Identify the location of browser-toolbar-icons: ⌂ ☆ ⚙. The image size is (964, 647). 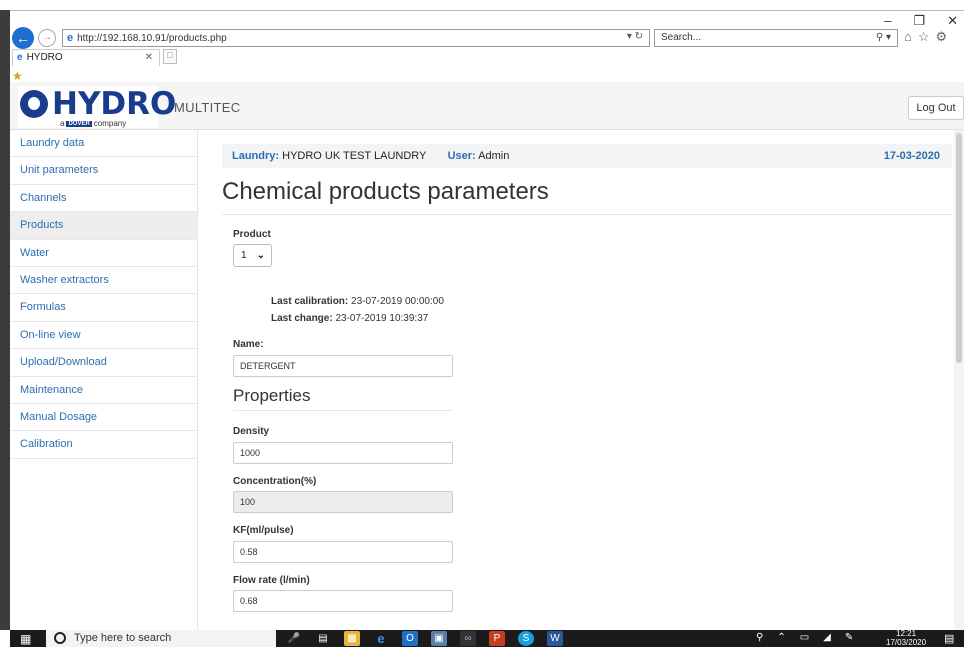
(925, 37).